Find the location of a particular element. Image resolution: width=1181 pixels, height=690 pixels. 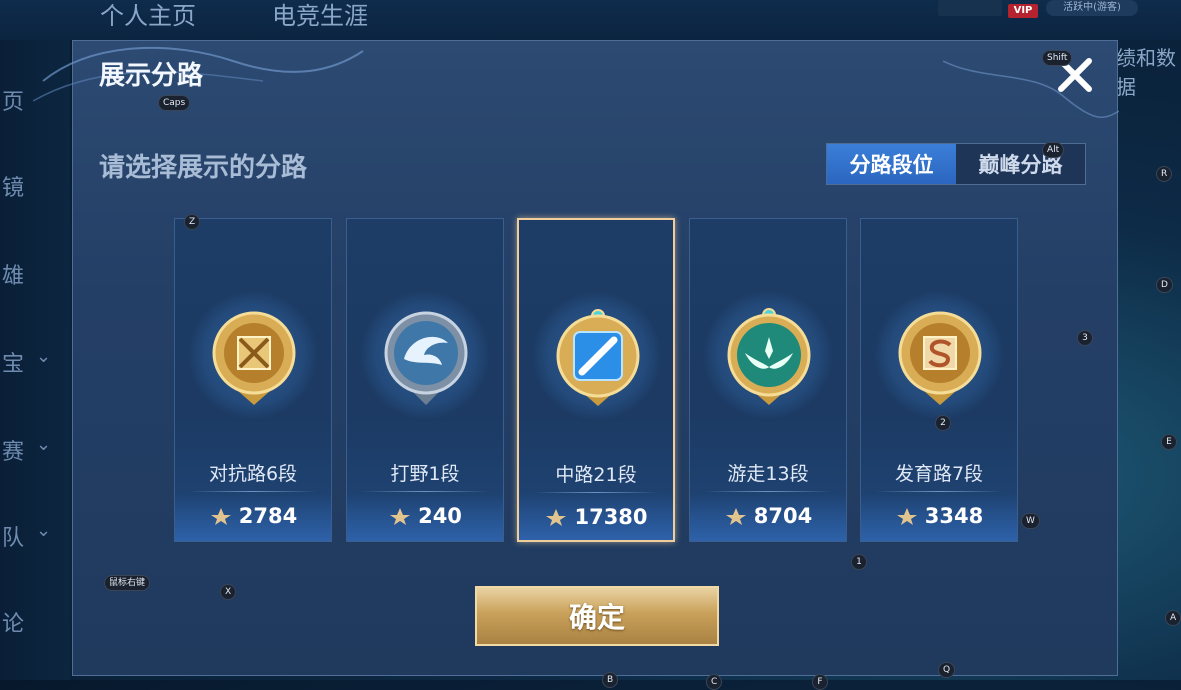

lane-name: 打野1段 is located at coordinates (425, 474).